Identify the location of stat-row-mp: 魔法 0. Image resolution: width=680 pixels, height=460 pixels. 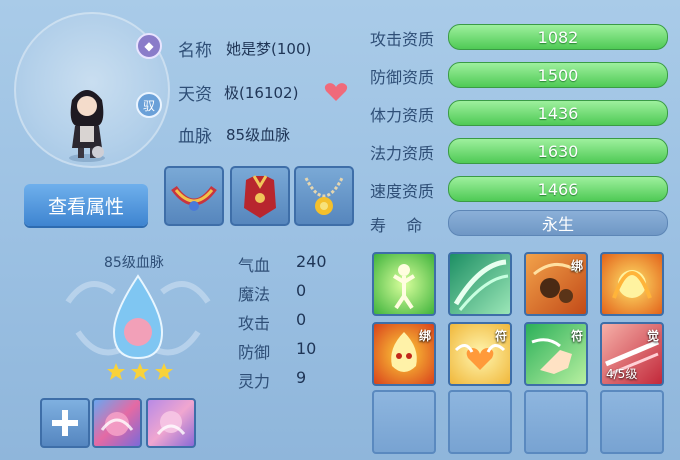
(293, 295).